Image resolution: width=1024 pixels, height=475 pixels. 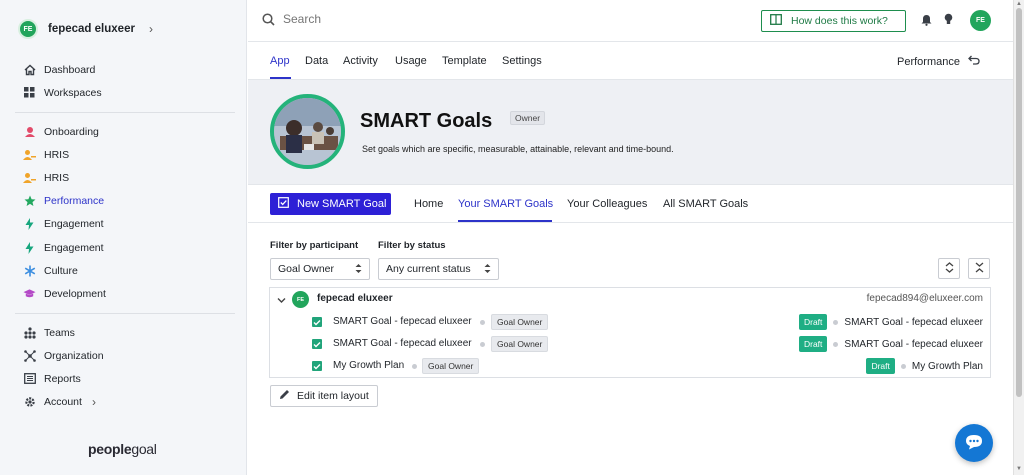 What do you see at coordinates (1019, 202) in the screenshot?
I see `scrollbar-thumb` at bounding box center [1019, 202].